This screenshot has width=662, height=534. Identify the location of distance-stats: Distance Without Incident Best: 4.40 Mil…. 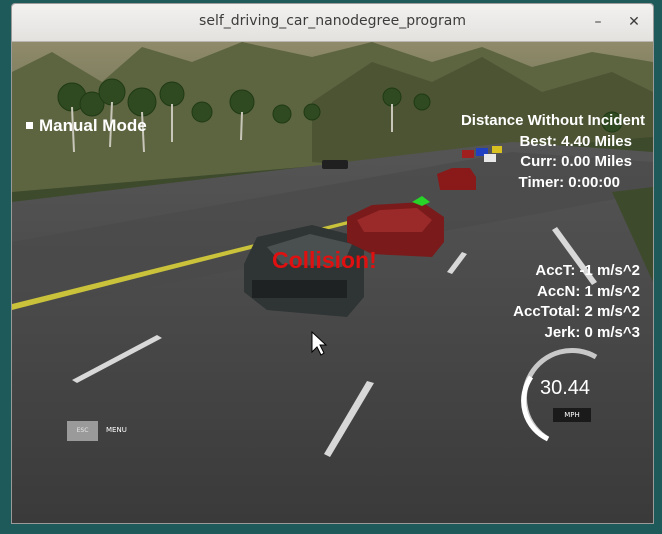
(553, 152).